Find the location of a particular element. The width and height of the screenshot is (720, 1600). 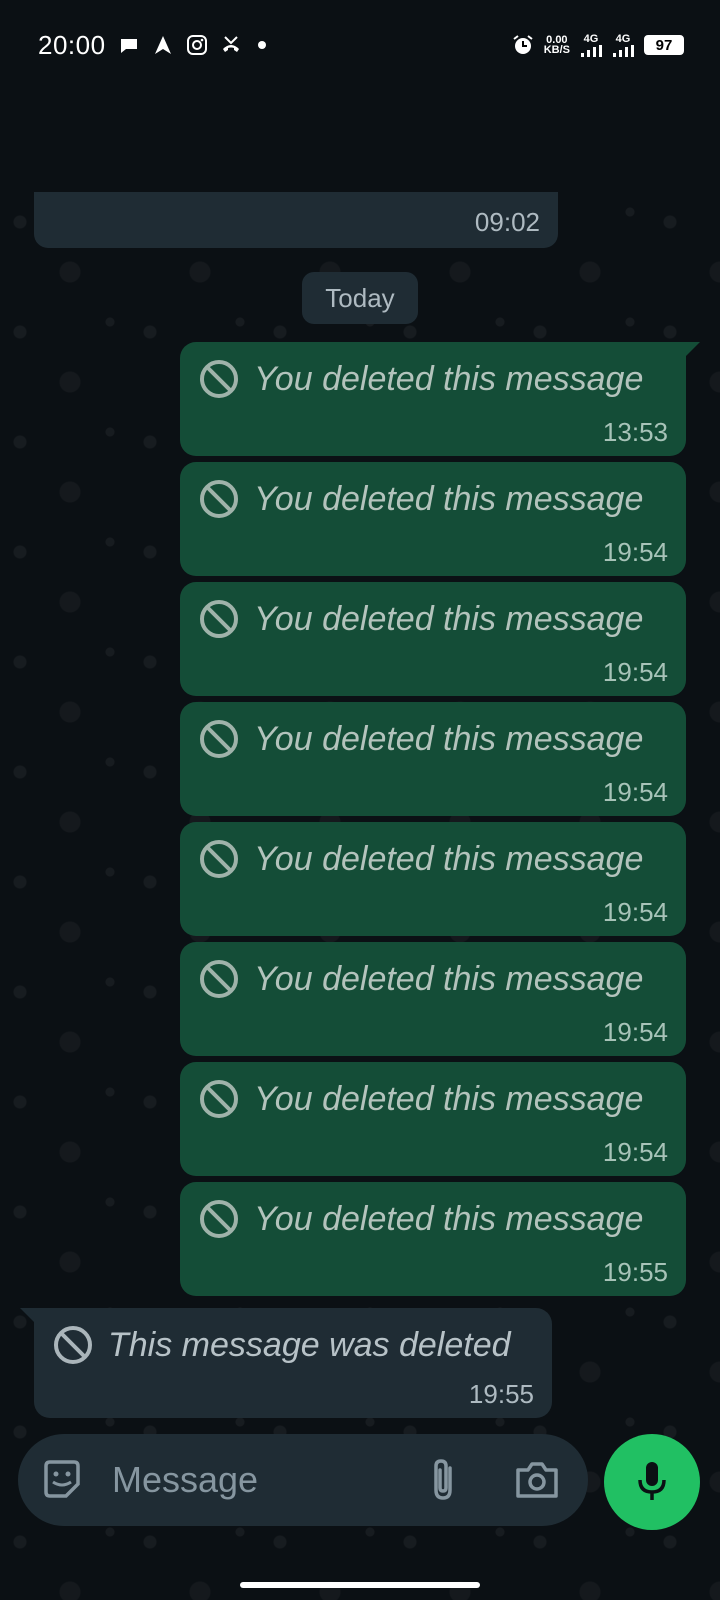

message-input is located at coordinates (252, 1480).